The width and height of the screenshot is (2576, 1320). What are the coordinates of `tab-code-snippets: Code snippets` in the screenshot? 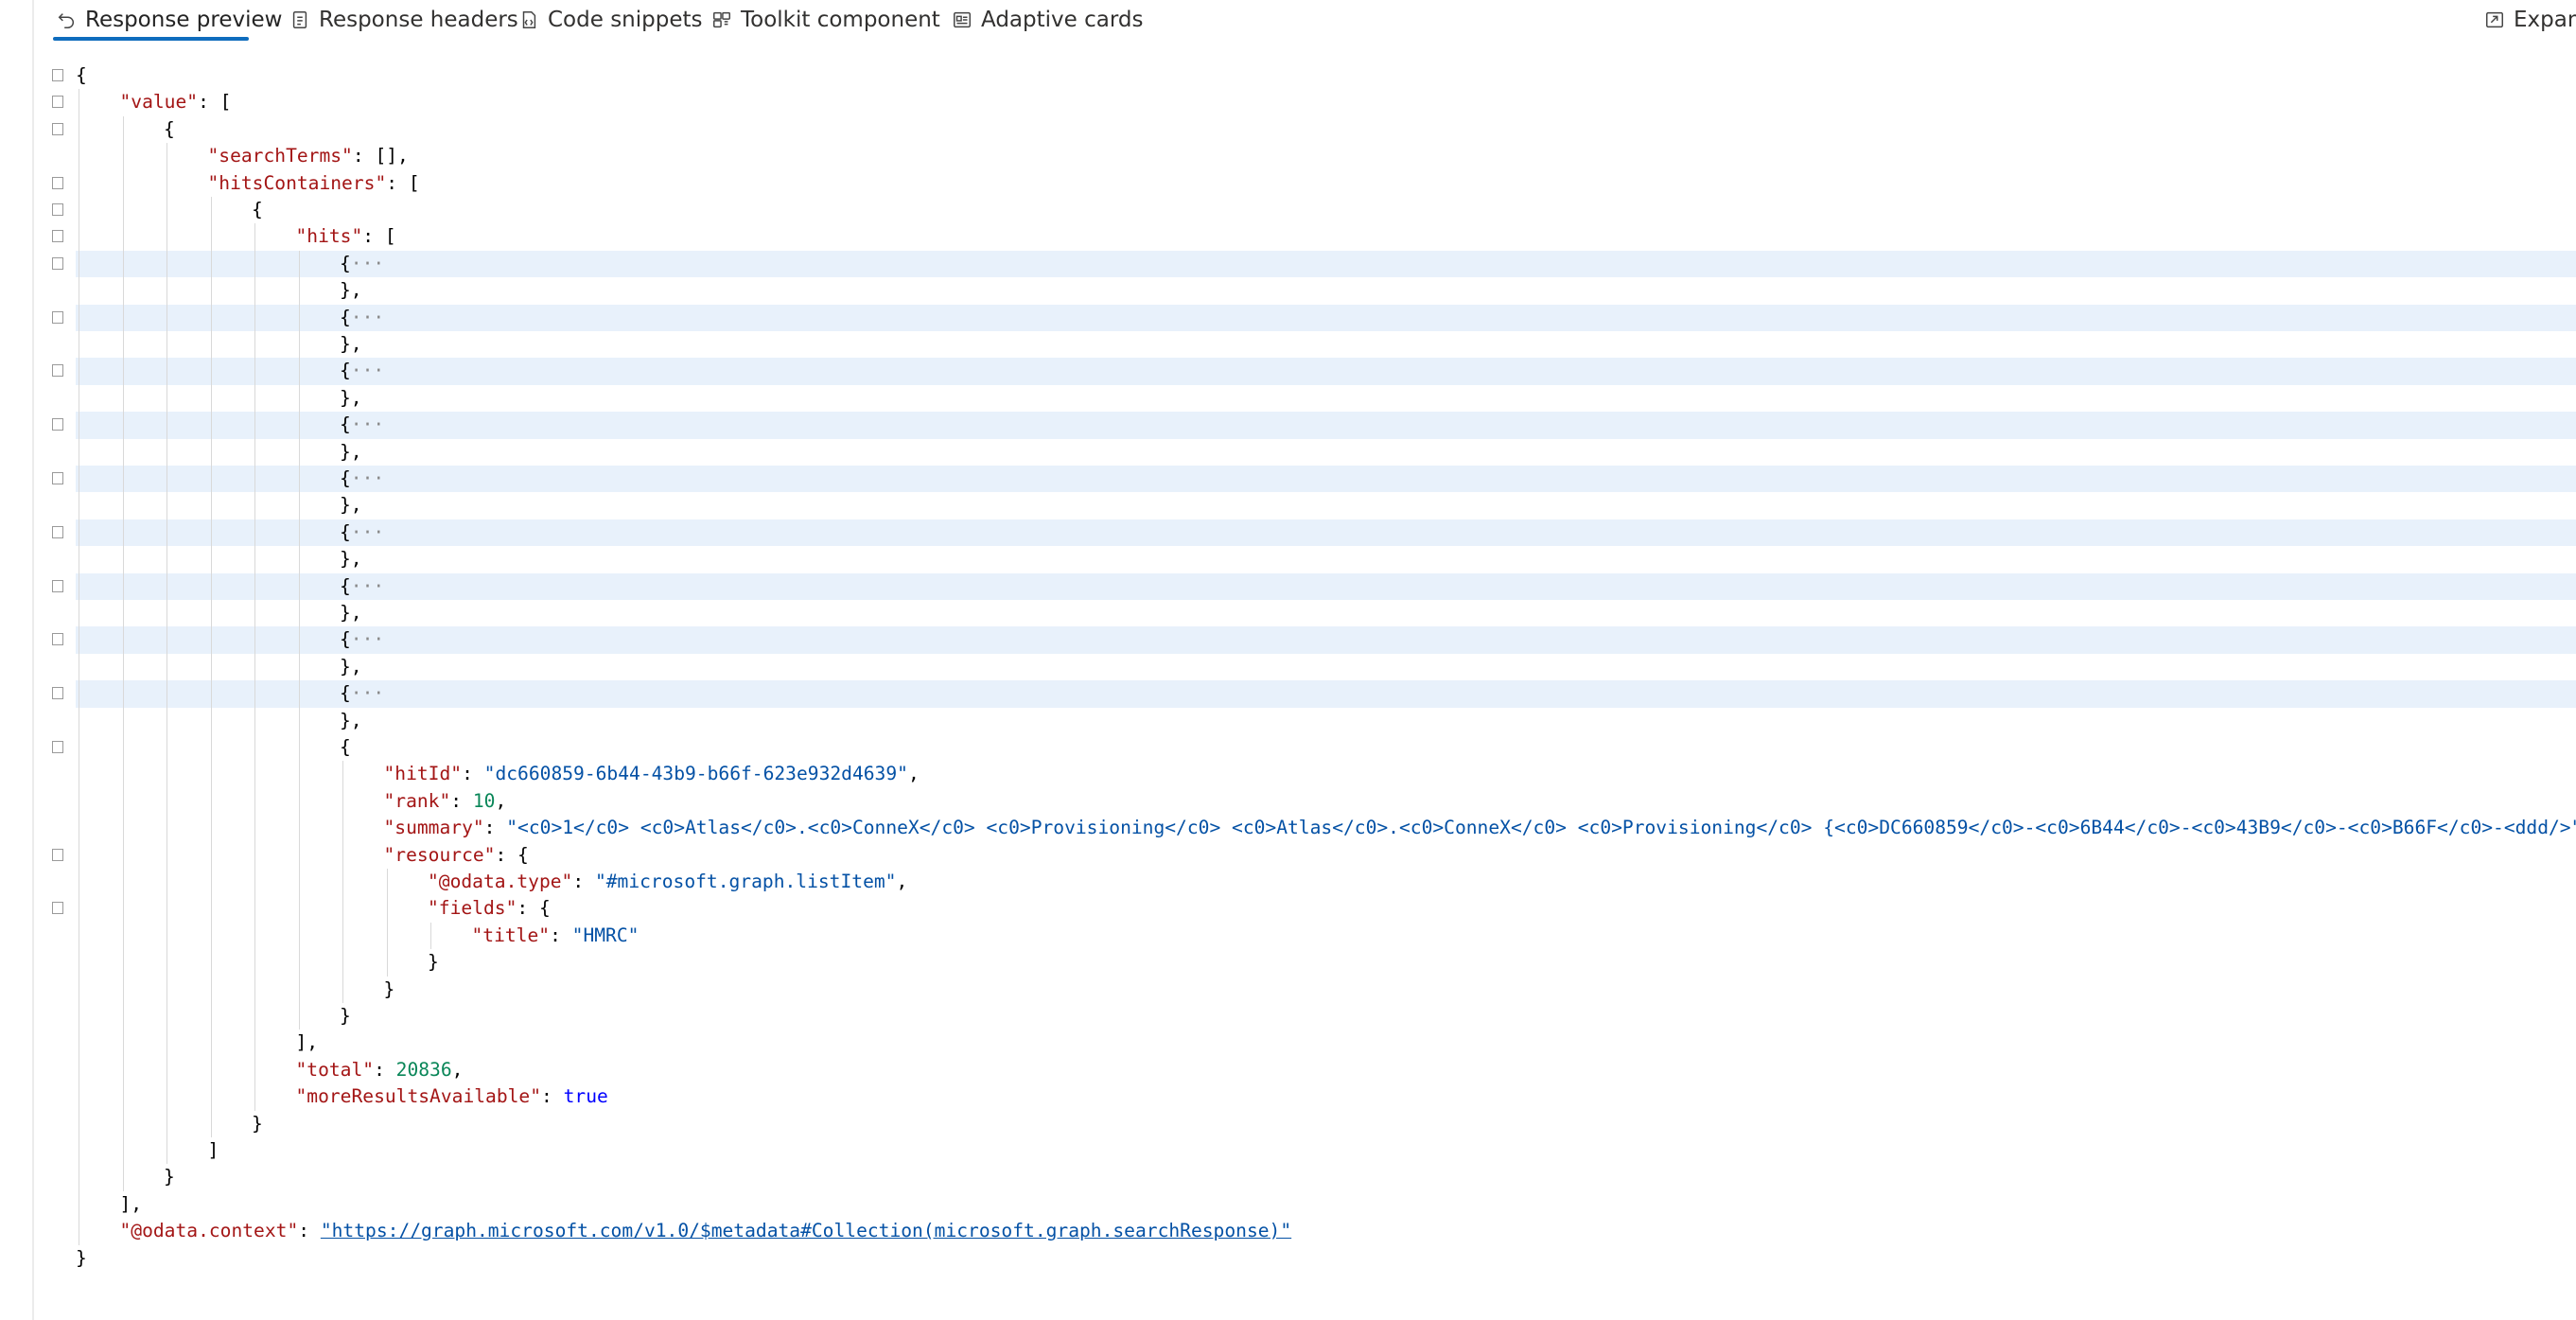 It's located at (610, 20).